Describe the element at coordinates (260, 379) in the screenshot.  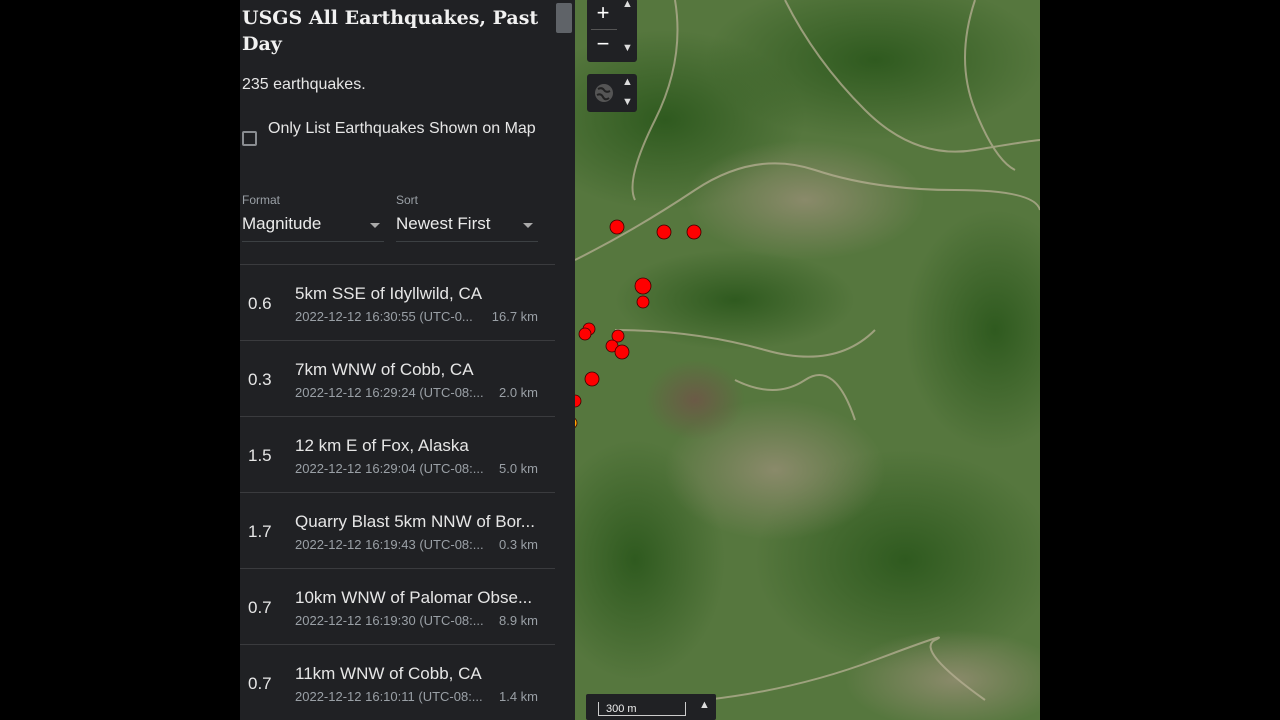
I see `magnitude: 0.3` at that location.